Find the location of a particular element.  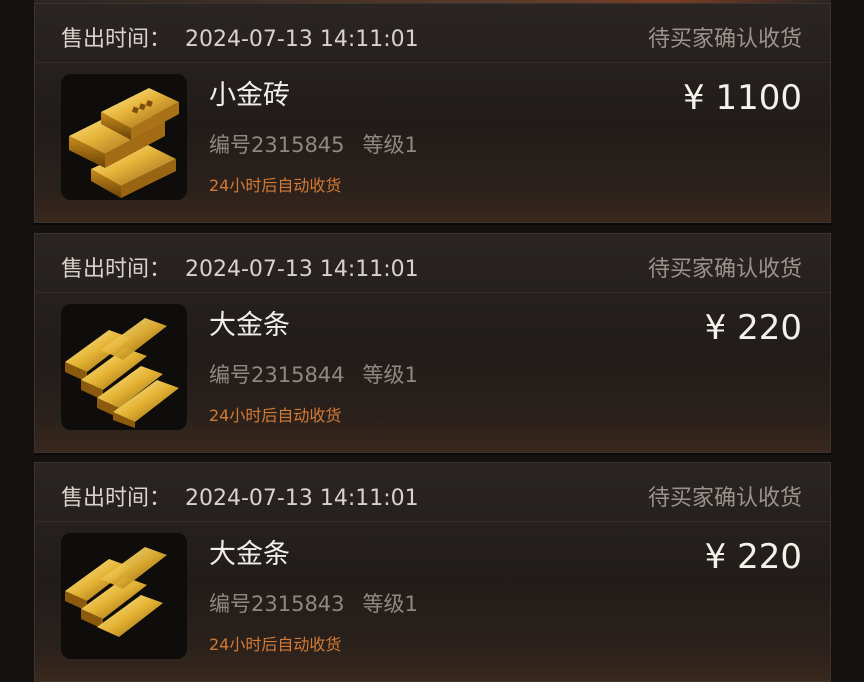

item-id: 编号2315844 is located at coordinates (277, 375).